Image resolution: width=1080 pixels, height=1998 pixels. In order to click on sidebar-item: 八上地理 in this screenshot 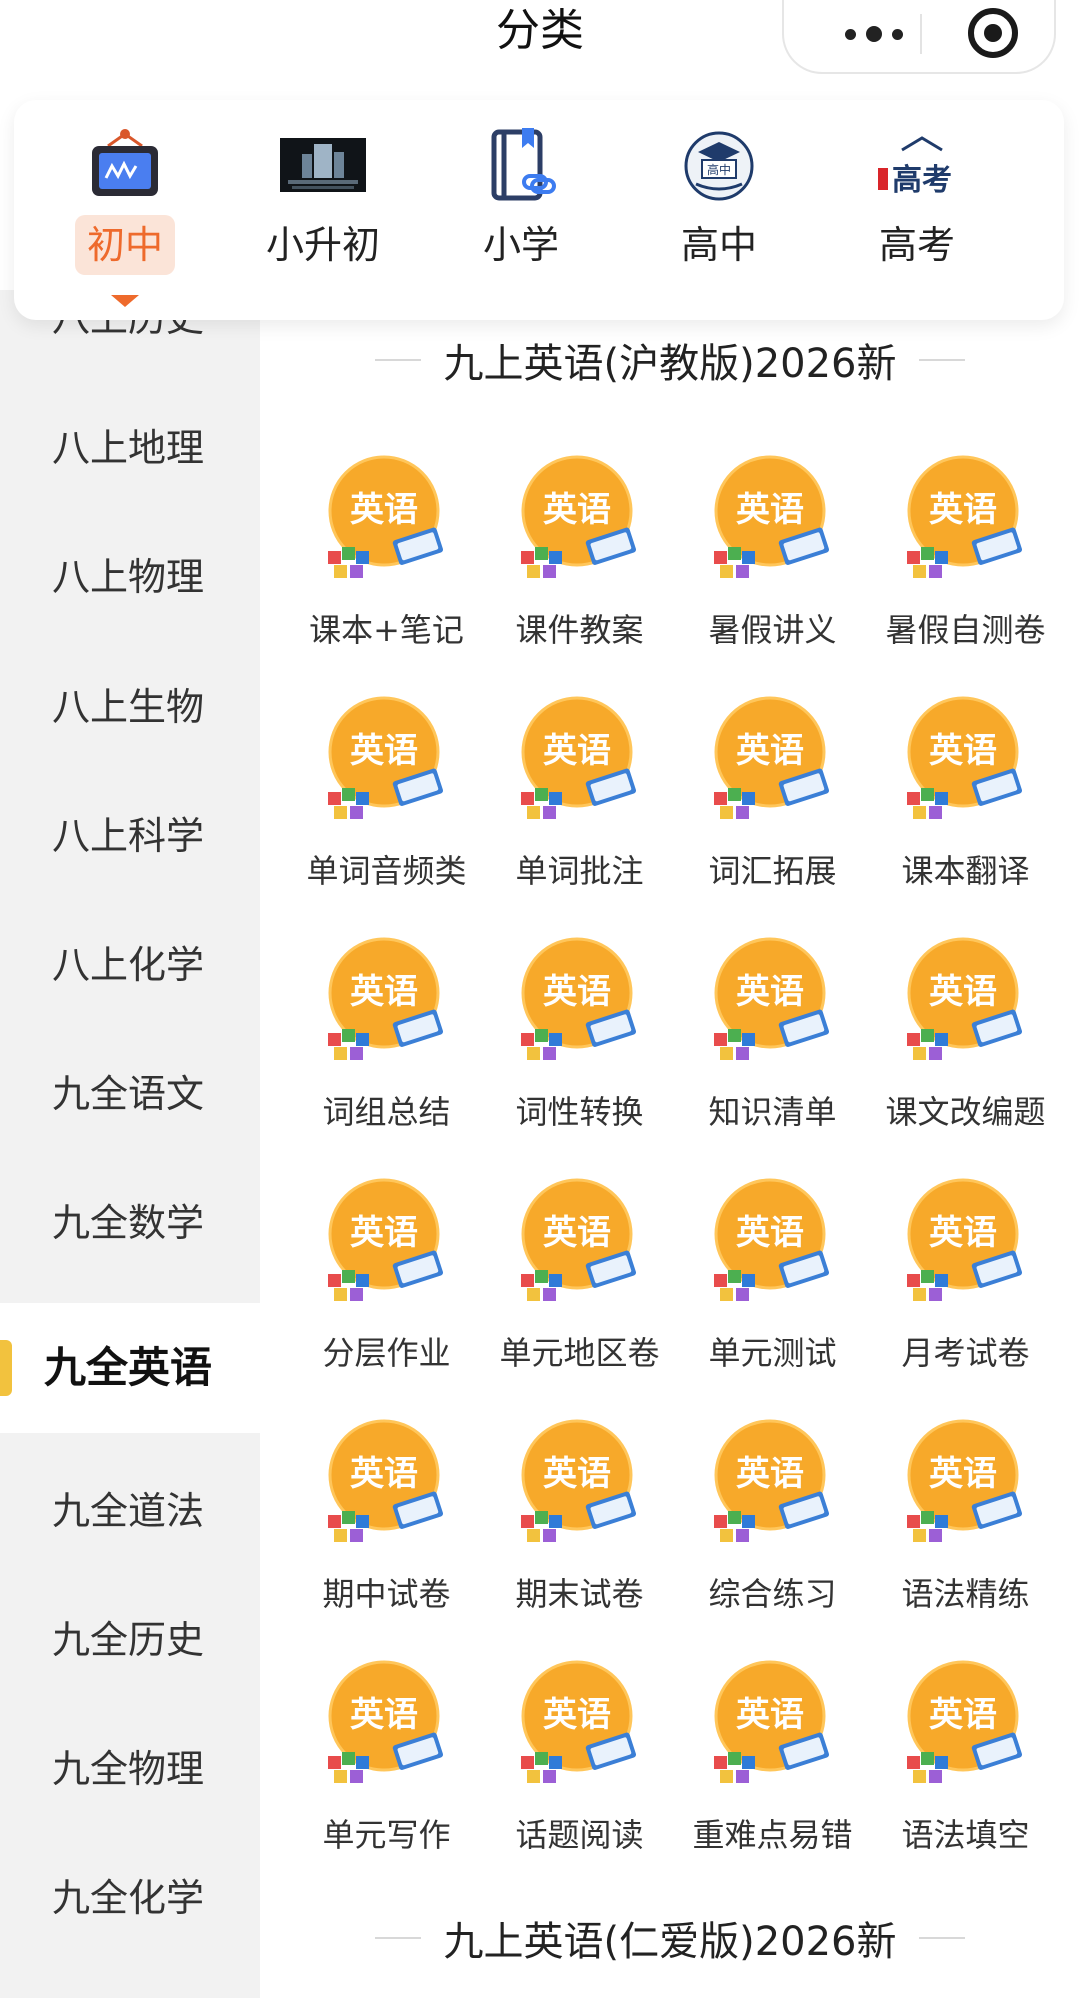, I will do `click(130, 448)`.